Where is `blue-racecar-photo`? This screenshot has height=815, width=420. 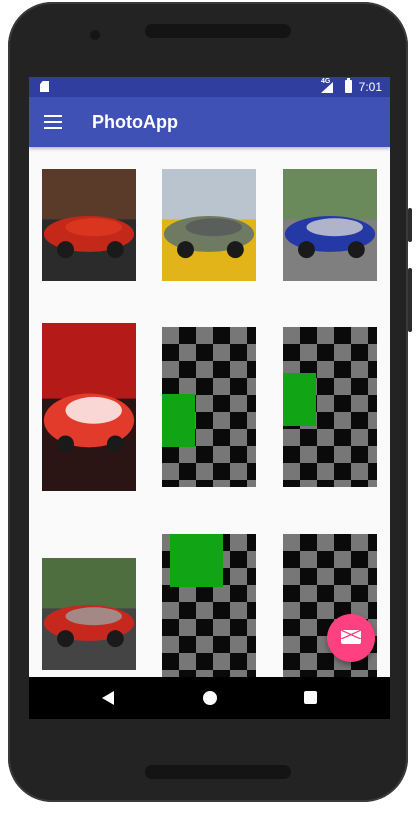 blue-racecar-photo is located at coordinates (330, 225).